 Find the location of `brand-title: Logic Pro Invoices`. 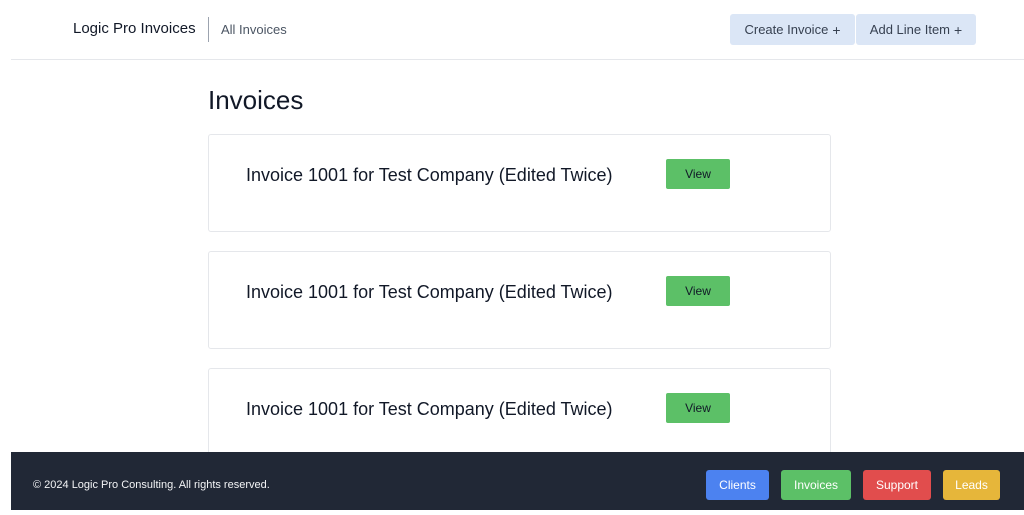

brand-title: Logic Pro Invoices is located at coordinates (134, 28).